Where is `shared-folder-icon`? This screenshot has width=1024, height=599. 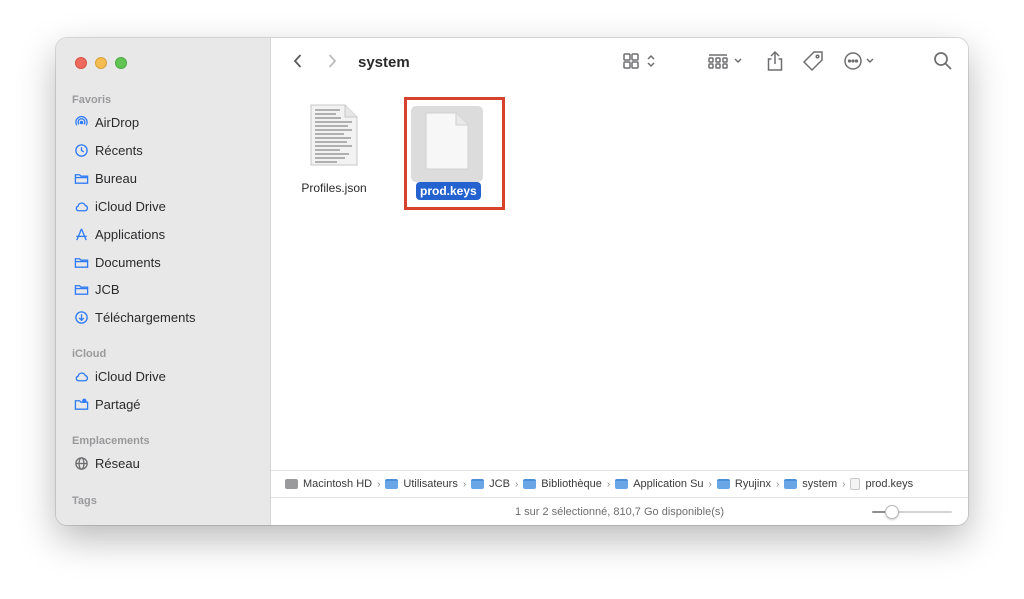
shared-folder-icon is located at coordinates (81, 404).